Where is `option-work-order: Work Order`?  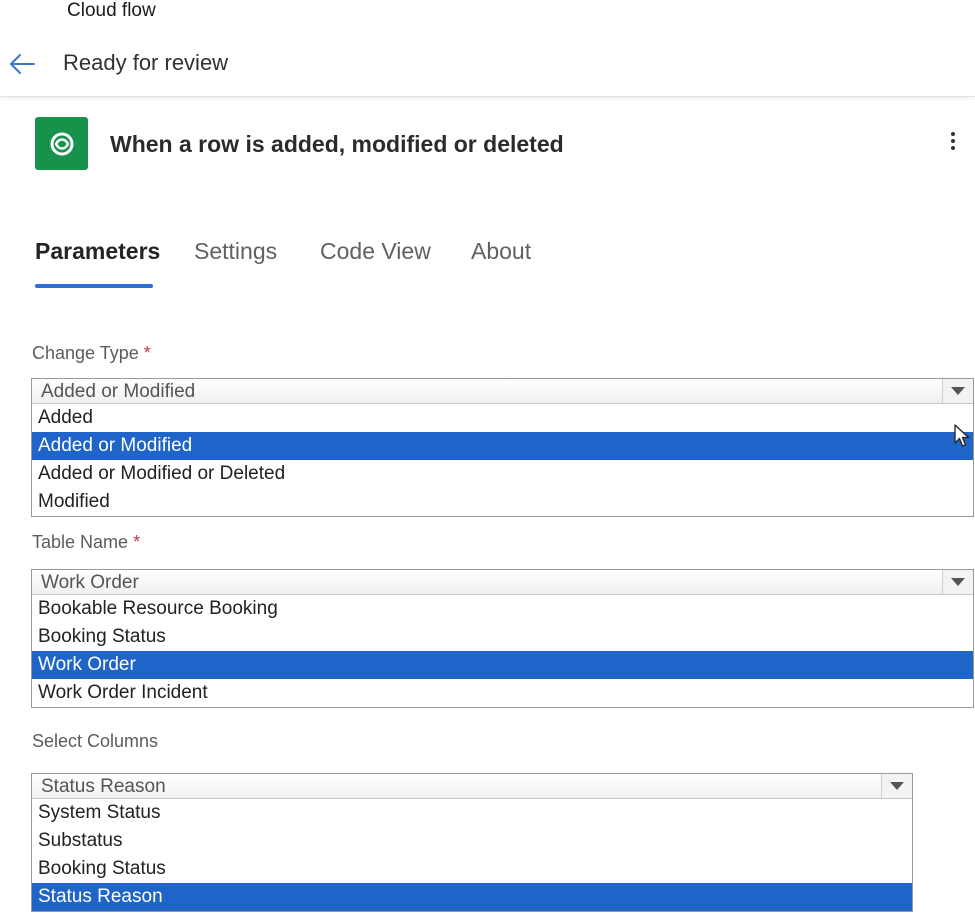 option-work-order: Work Order is located at coordinates (502, 665).